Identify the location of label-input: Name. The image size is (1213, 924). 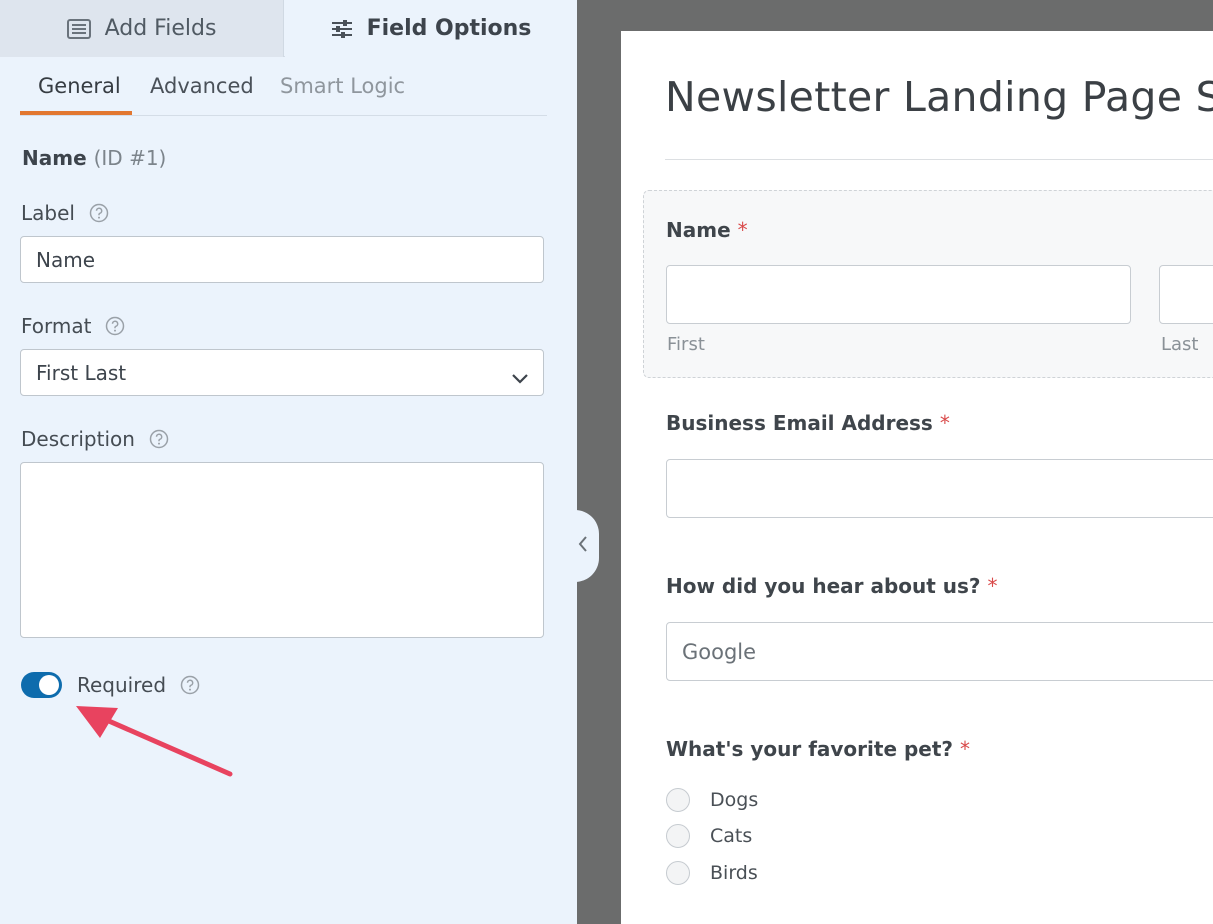
(282, 259).